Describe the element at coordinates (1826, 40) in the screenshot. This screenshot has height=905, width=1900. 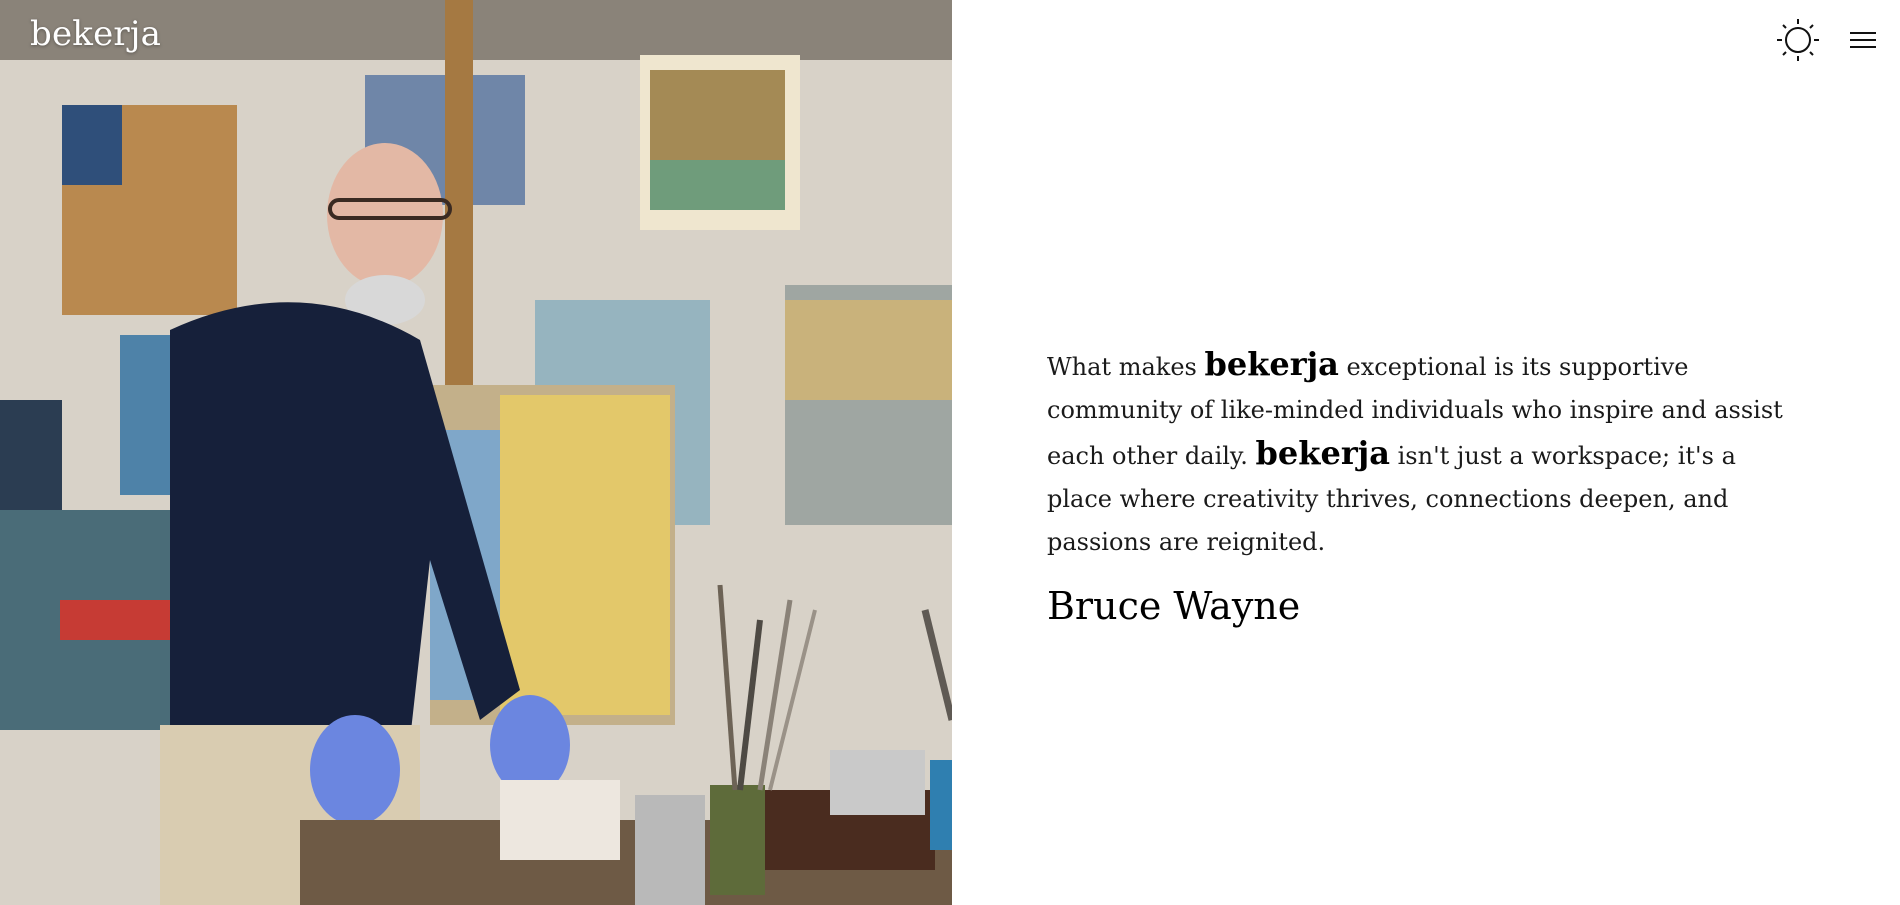
I see `header-actions` at that location.